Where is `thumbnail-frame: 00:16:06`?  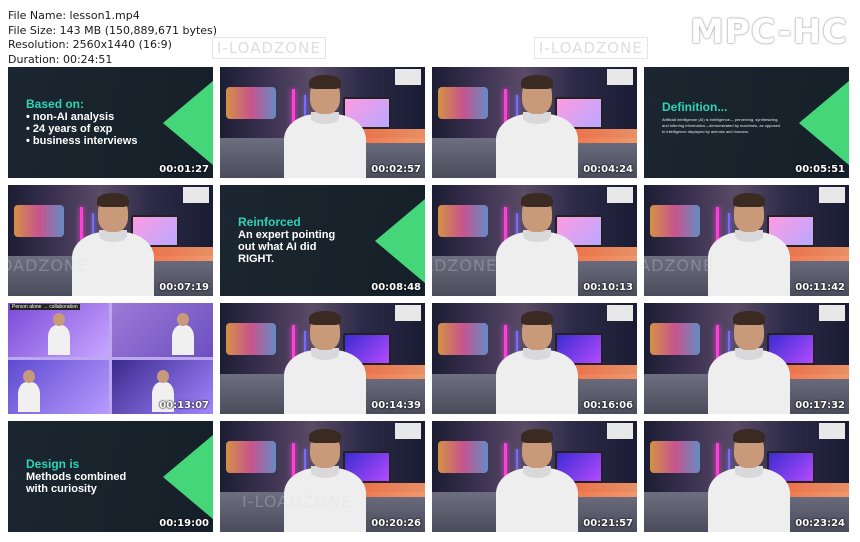
thumbnail-frame: 00:16:06 is located at coordinates (534, 358).